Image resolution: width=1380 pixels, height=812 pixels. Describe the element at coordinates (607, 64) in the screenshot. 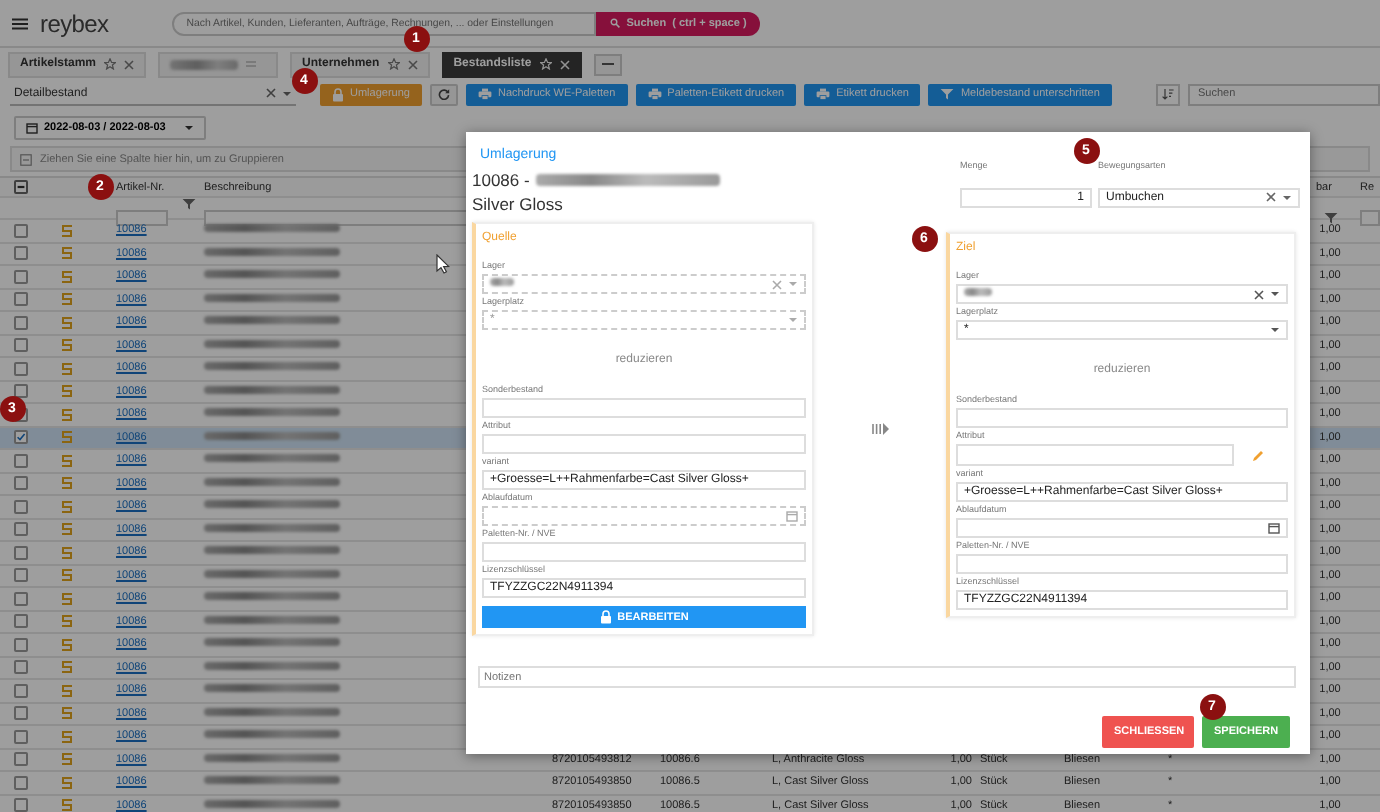

I see `more-tabs-button` at that location.